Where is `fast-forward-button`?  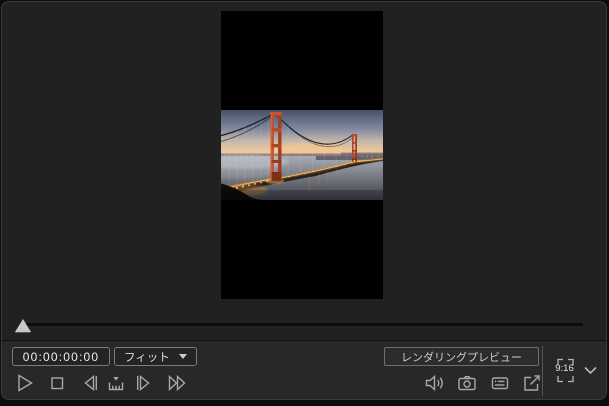 fast-forward-button is located at coordinates (177, 383).